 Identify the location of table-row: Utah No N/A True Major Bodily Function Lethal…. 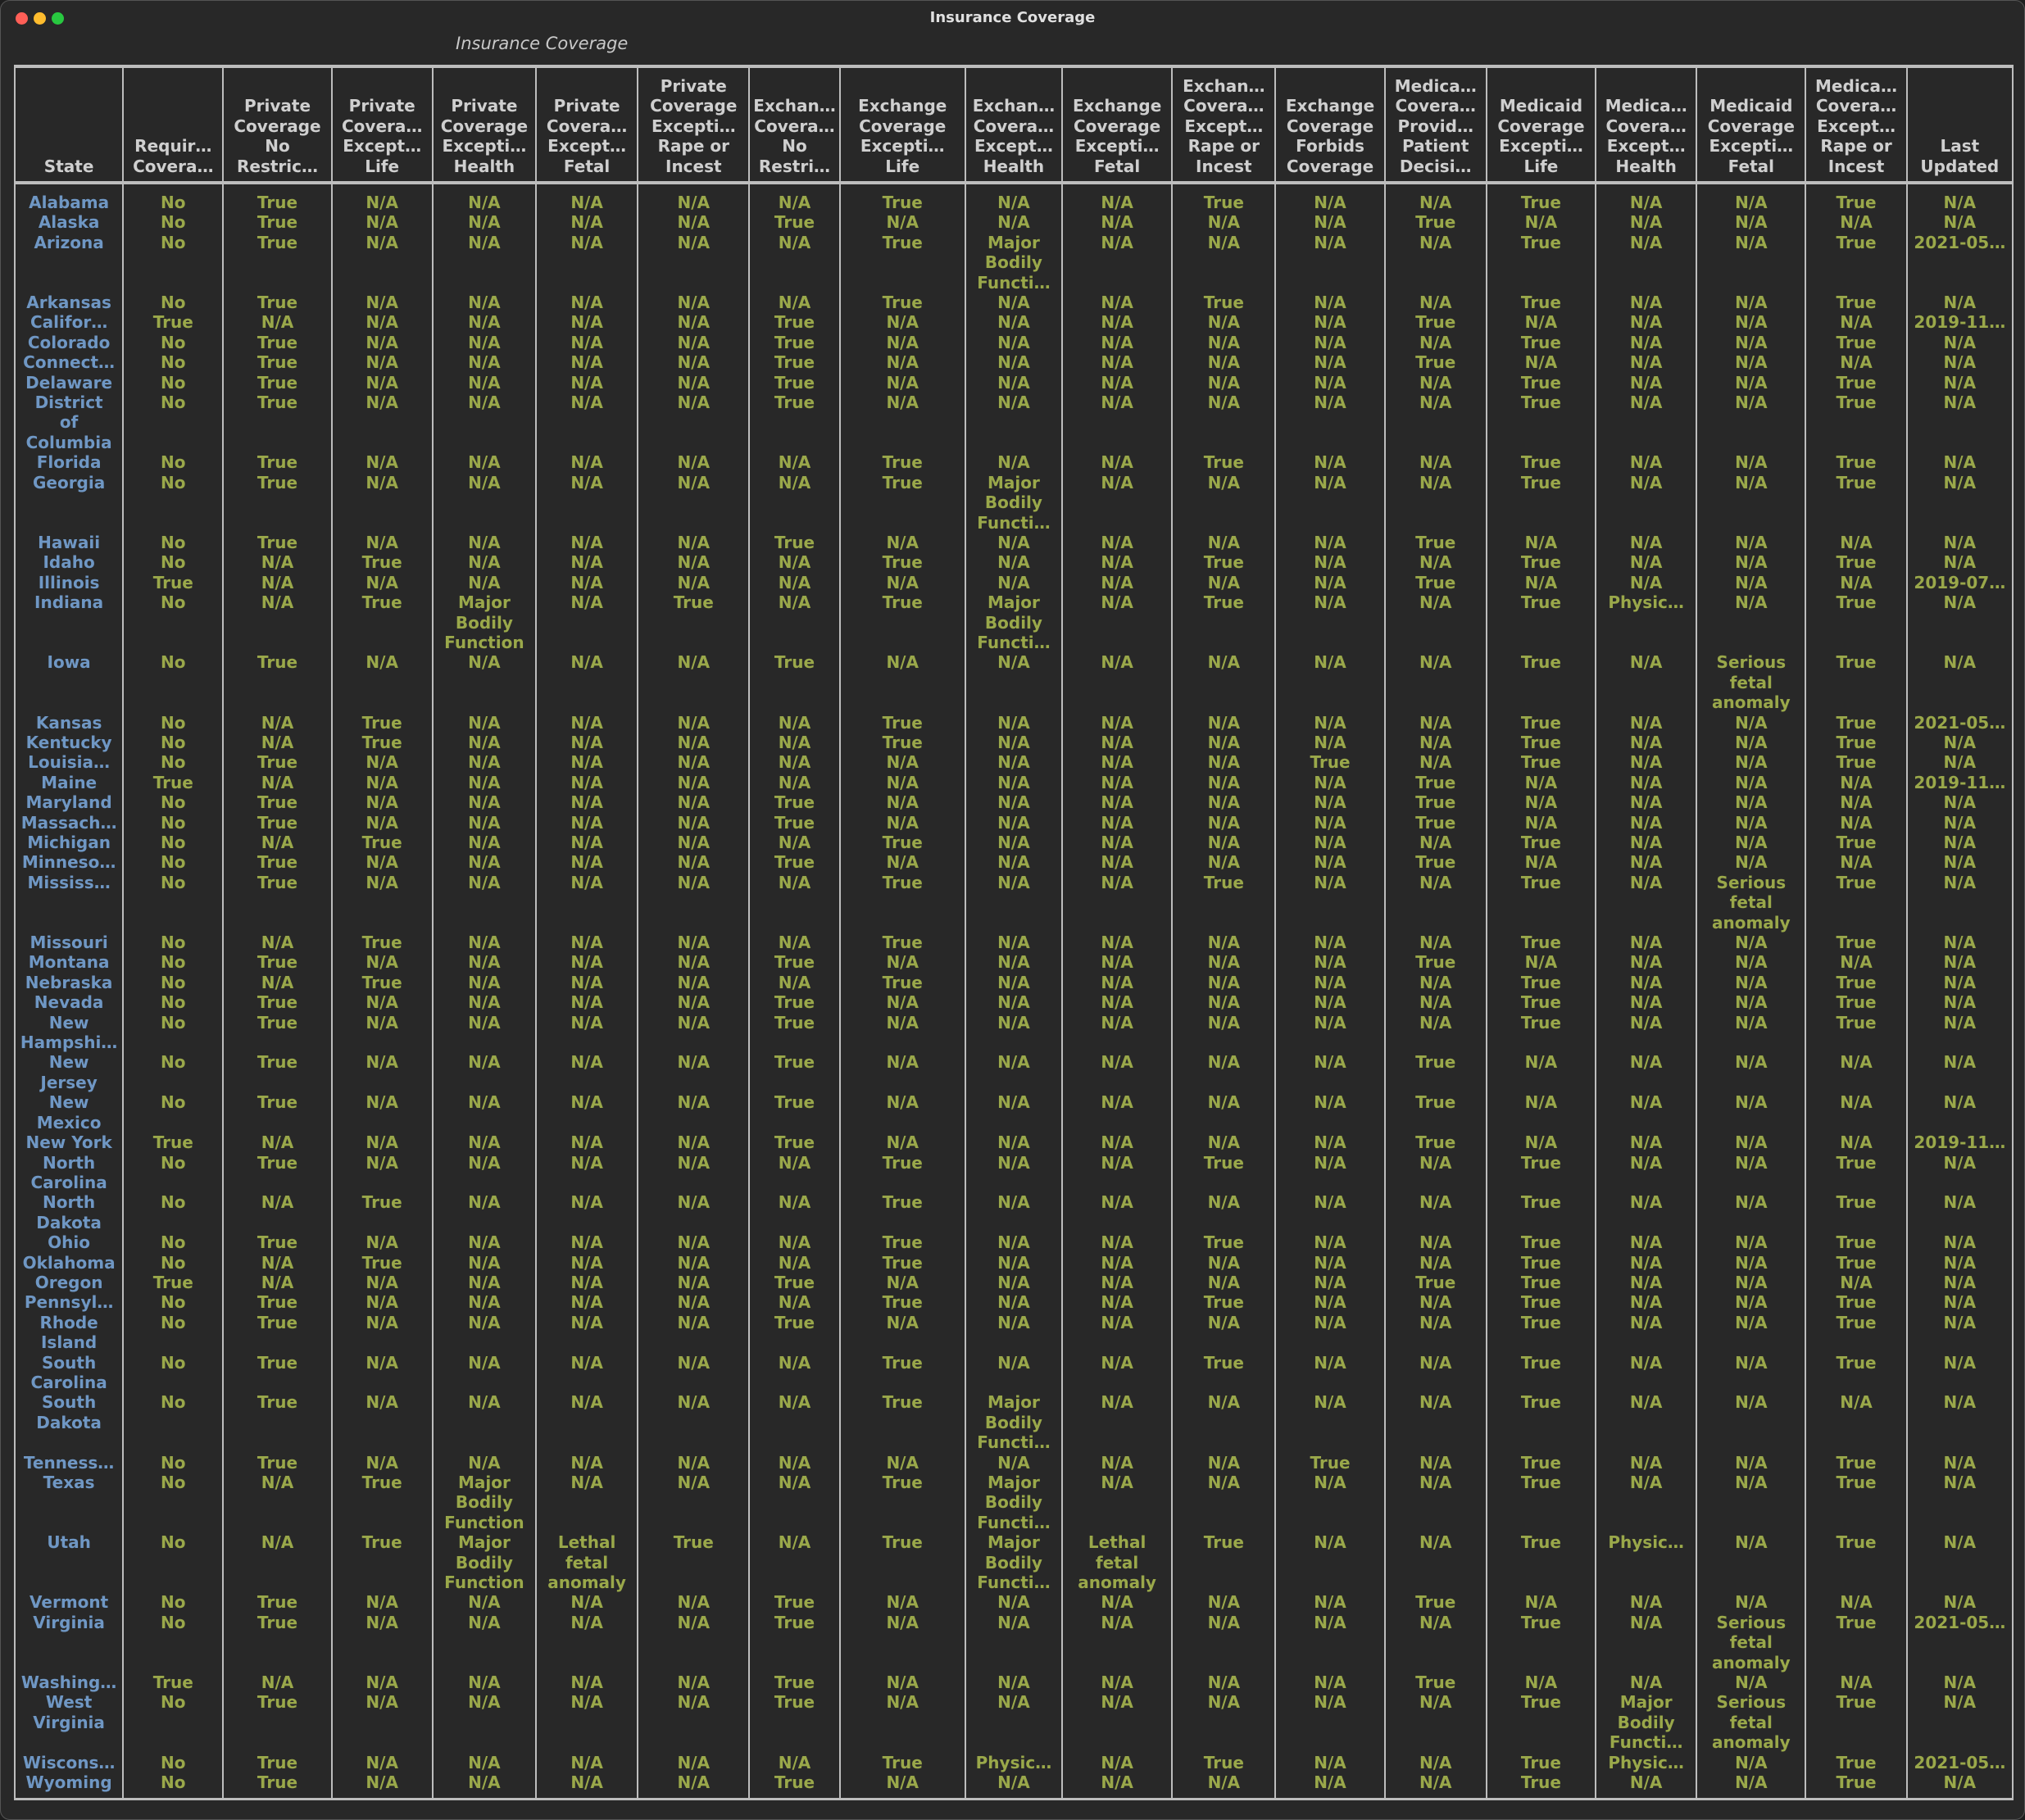
(1013, 1562).